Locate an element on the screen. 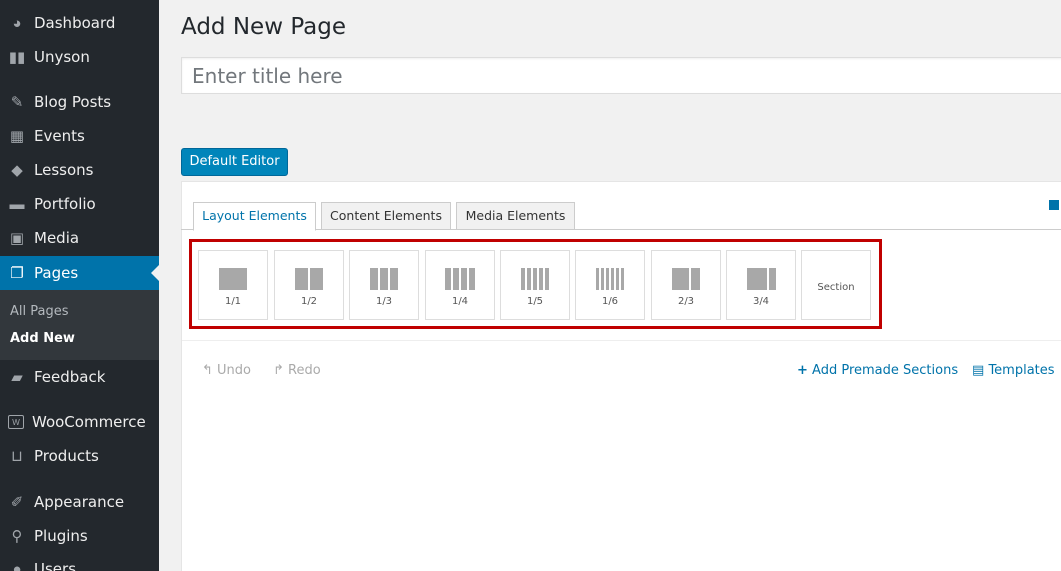 The image size is (1061, 571). layout-element-section: Section is located at coordinates (836, 285).